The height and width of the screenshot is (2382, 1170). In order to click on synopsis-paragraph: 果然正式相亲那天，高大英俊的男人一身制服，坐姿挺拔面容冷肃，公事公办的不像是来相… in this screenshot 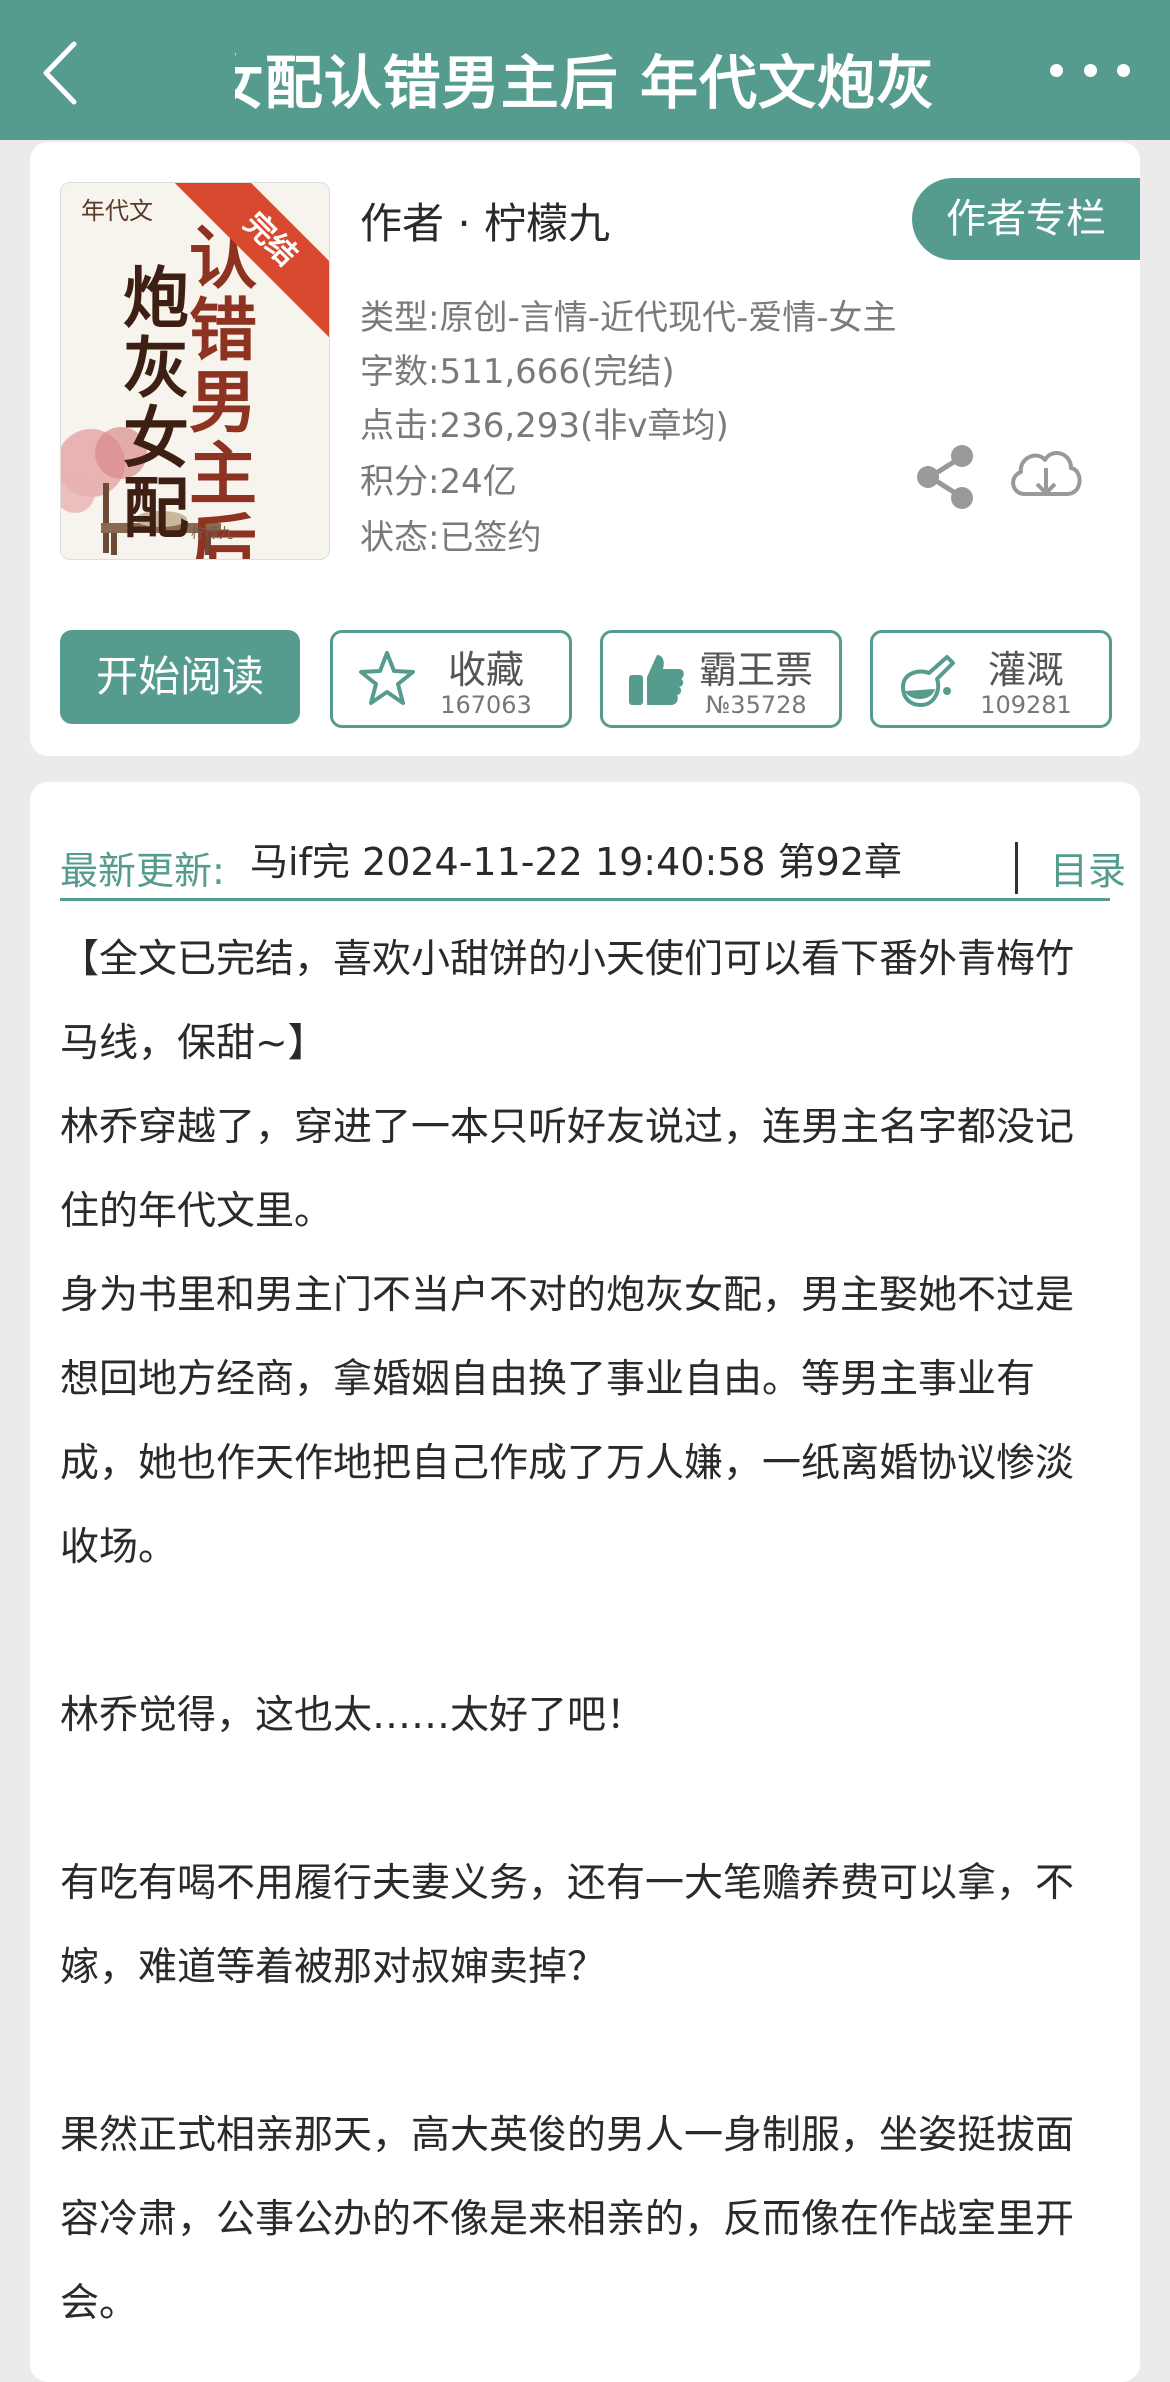, I will do `click(567, 2219)`.